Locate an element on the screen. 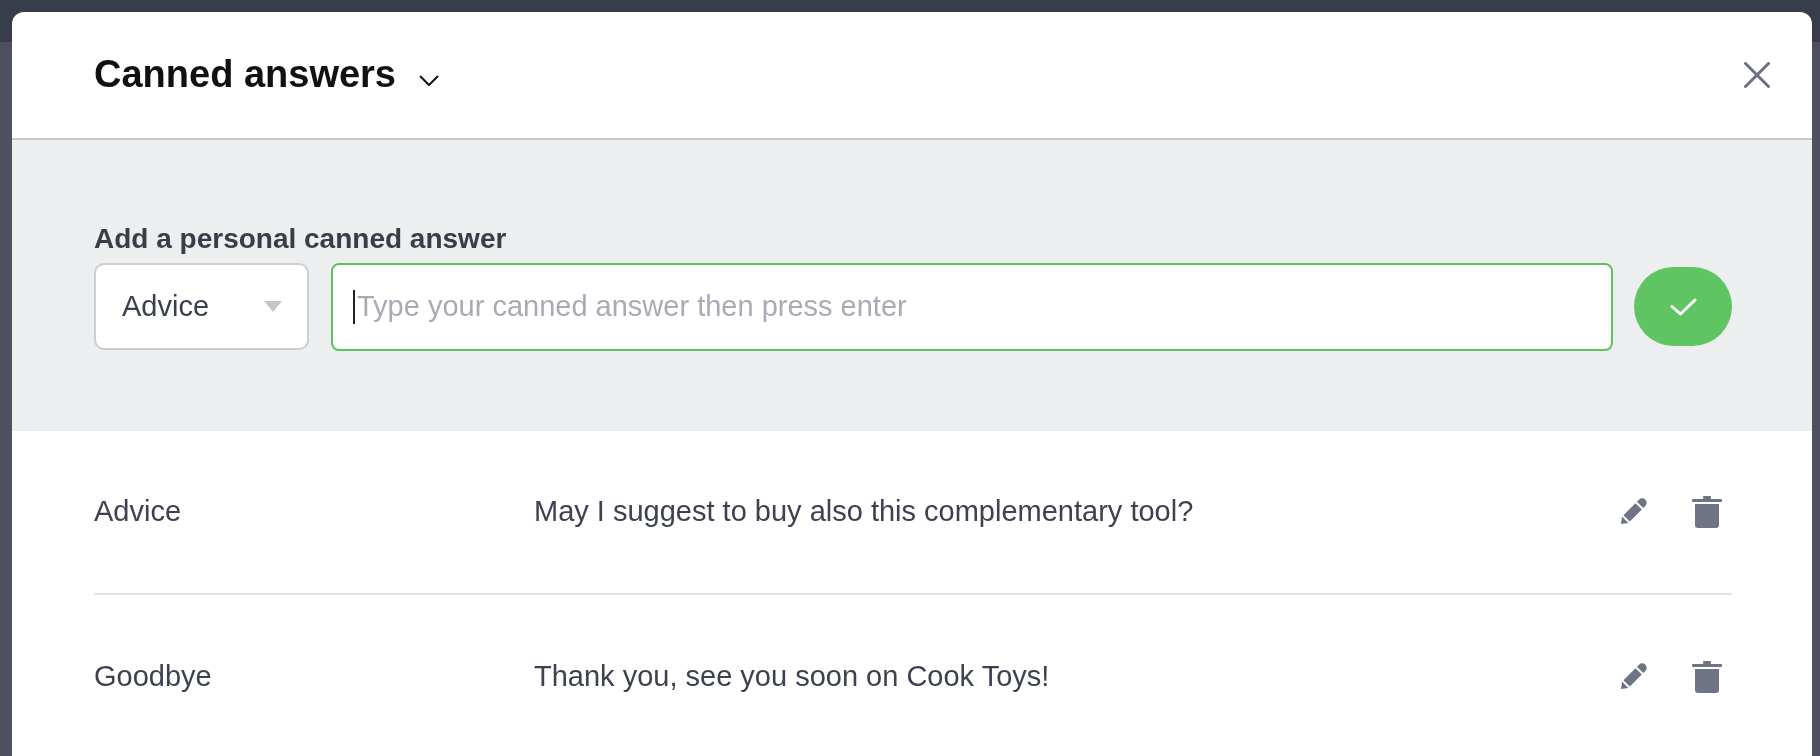  answer-category: Goodbye is located at coordinates (153, 676).